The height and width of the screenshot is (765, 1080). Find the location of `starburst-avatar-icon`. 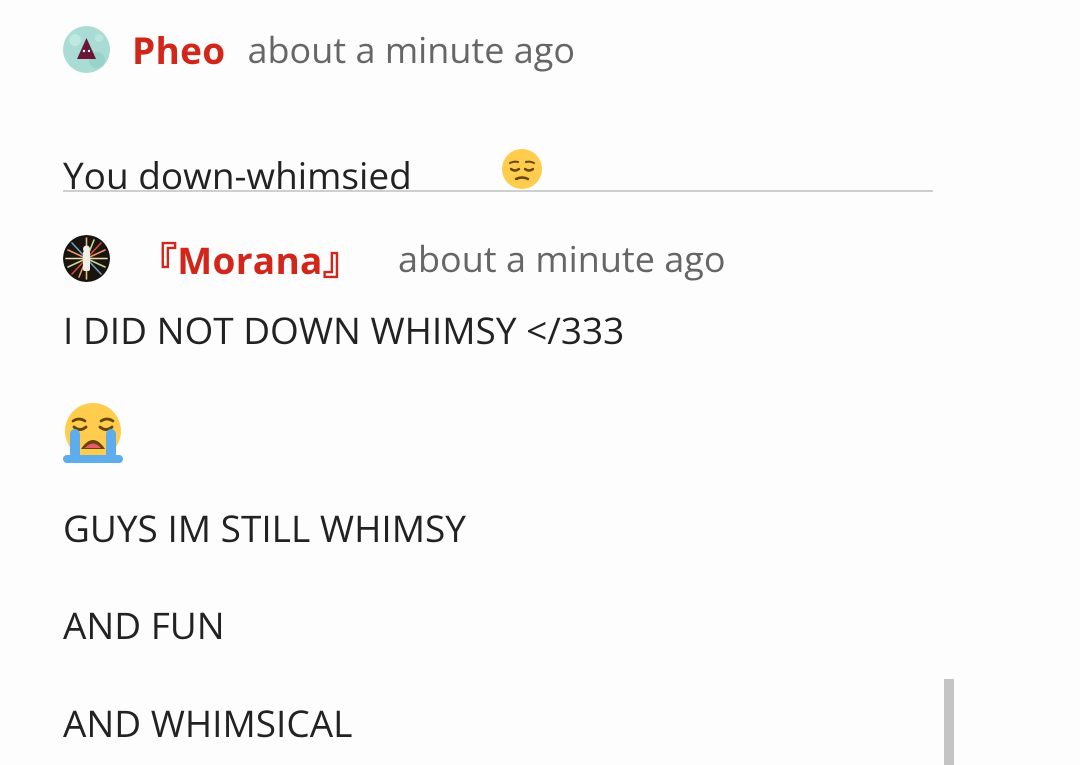

starburst-avatar-icon is located at coordinates (86, 258).